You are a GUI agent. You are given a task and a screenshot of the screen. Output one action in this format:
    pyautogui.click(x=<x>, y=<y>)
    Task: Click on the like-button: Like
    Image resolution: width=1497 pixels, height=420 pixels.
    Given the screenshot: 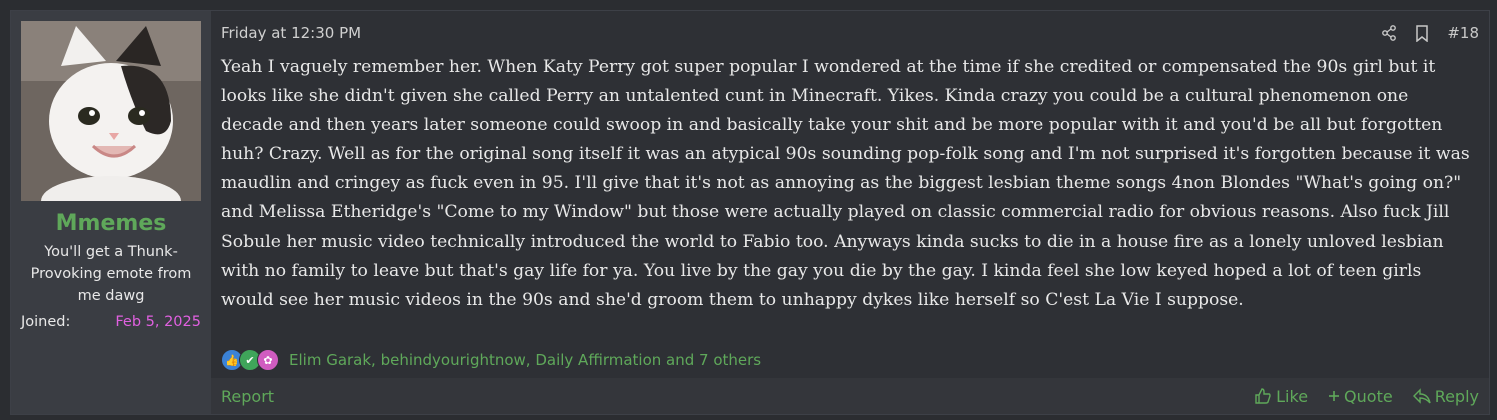 What is the action you would take?
    pyautogui.click(x=1281, y=396)
    